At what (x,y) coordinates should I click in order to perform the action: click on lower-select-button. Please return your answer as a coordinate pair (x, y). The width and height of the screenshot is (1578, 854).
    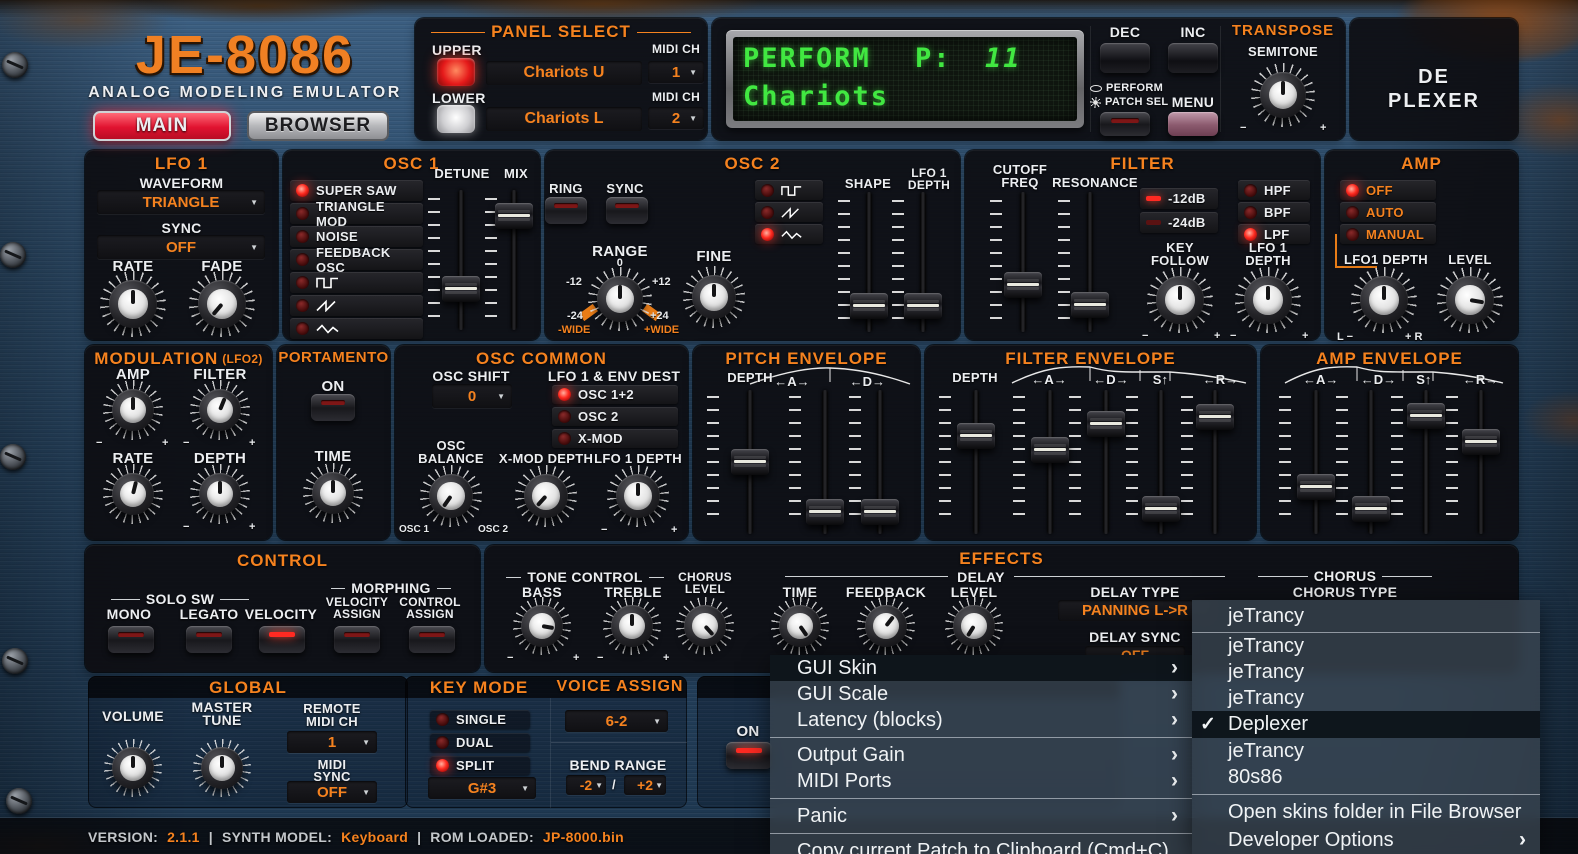
    Looking at the image, I should click on (456, 119).